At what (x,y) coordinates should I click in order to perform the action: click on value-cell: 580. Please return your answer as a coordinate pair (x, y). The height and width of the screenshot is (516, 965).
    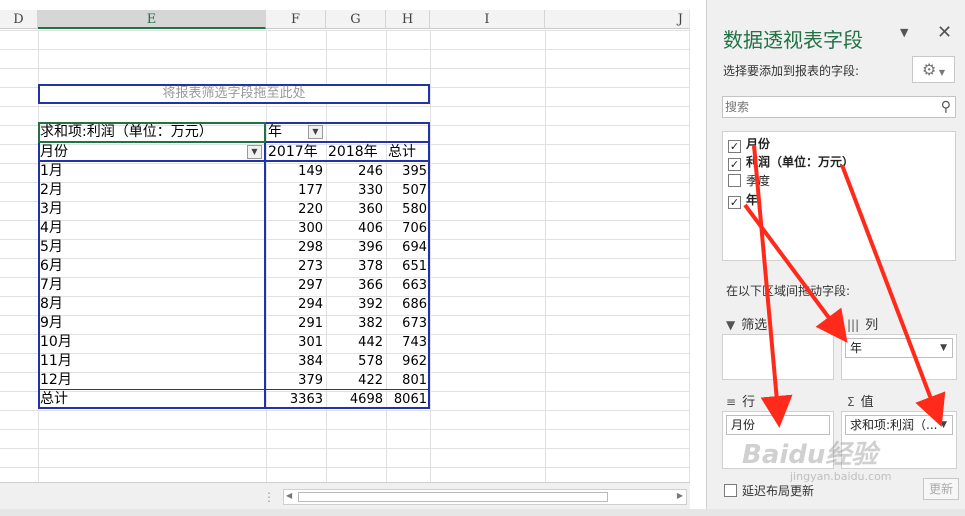
    Looking at the image, I should click on (408, 209).